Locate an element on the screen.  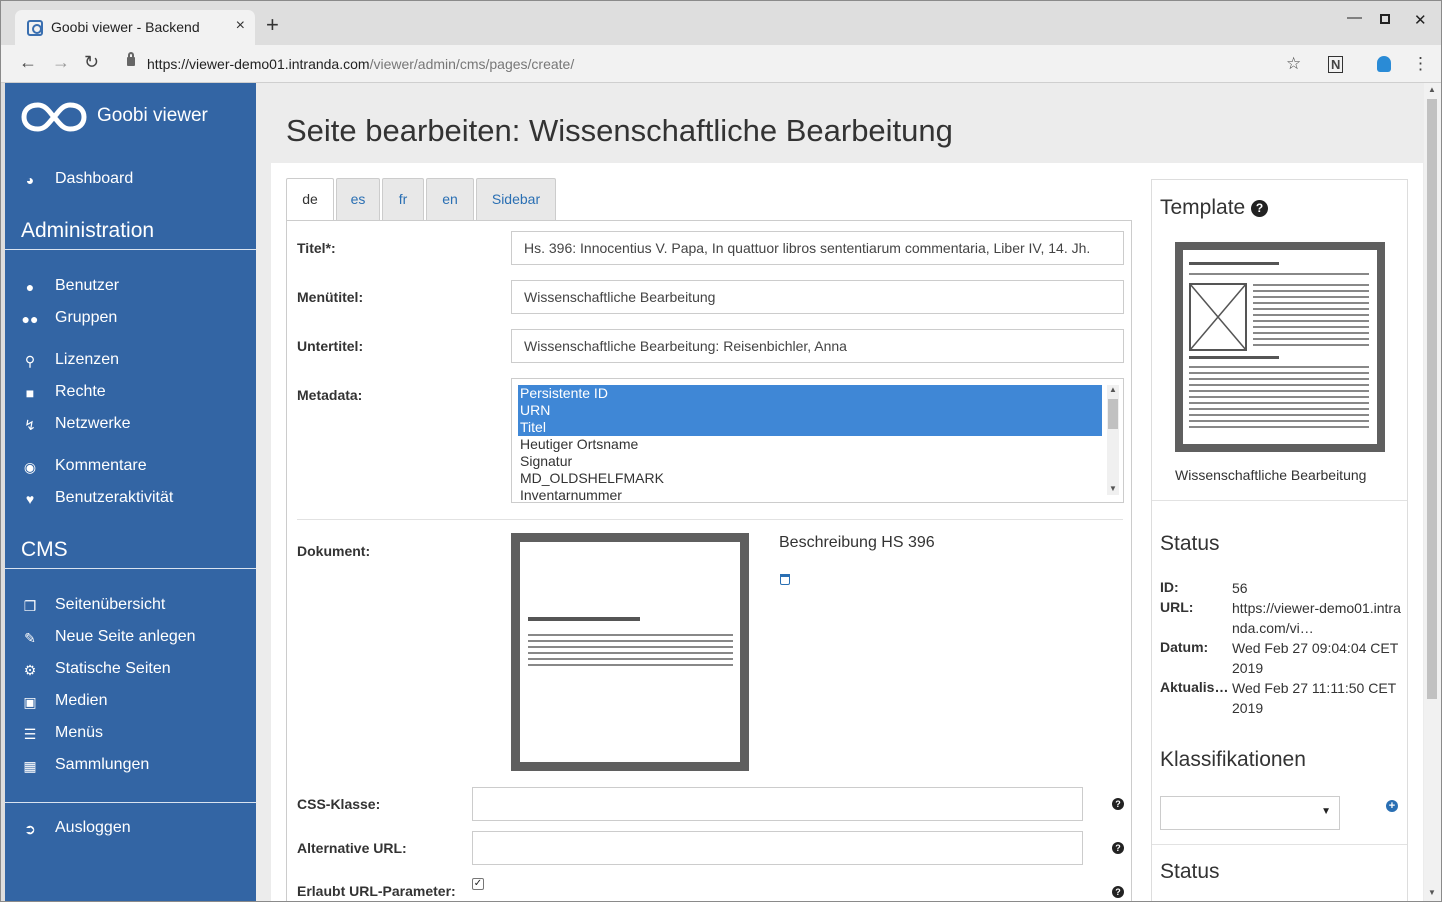
page-scrollbar: ▲ ▼ is located at coordinates (1432, 492).